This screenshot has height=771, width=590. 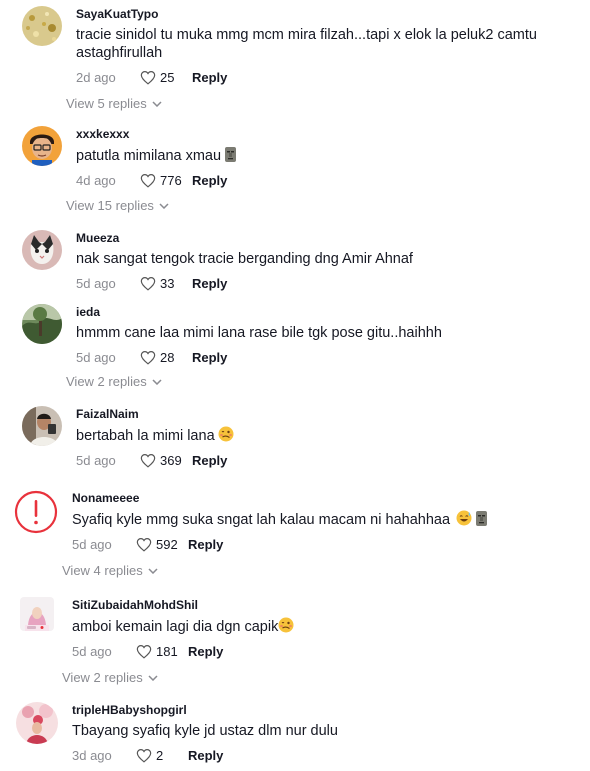 I want to click on like-count: 369, so click(x=171, y=460).